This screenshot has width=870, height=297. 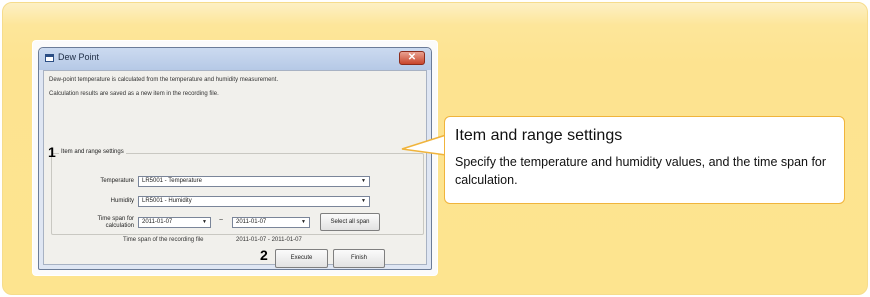 I want to click on humidity-label: Humidity, so click(x=122, y=201).